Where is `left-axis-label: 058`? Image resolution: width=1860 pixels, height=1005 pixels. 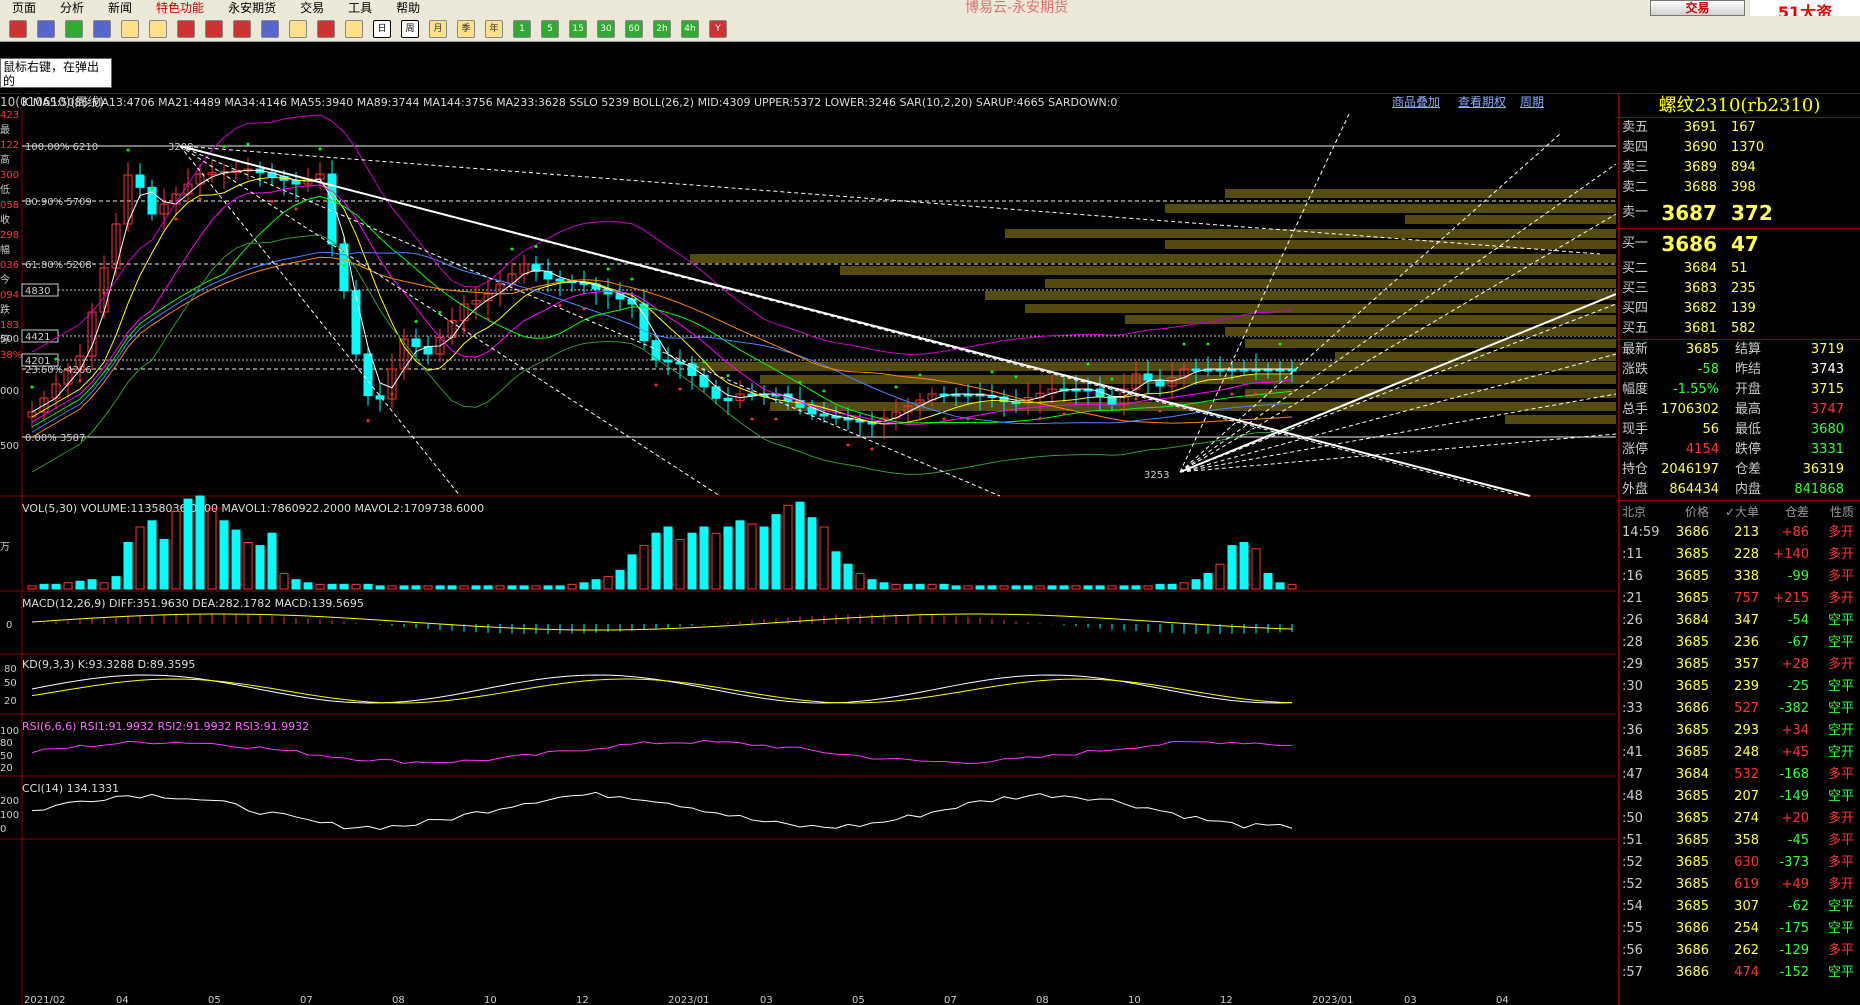
left-axis-label: 058 is located at coordinates (9, 205).